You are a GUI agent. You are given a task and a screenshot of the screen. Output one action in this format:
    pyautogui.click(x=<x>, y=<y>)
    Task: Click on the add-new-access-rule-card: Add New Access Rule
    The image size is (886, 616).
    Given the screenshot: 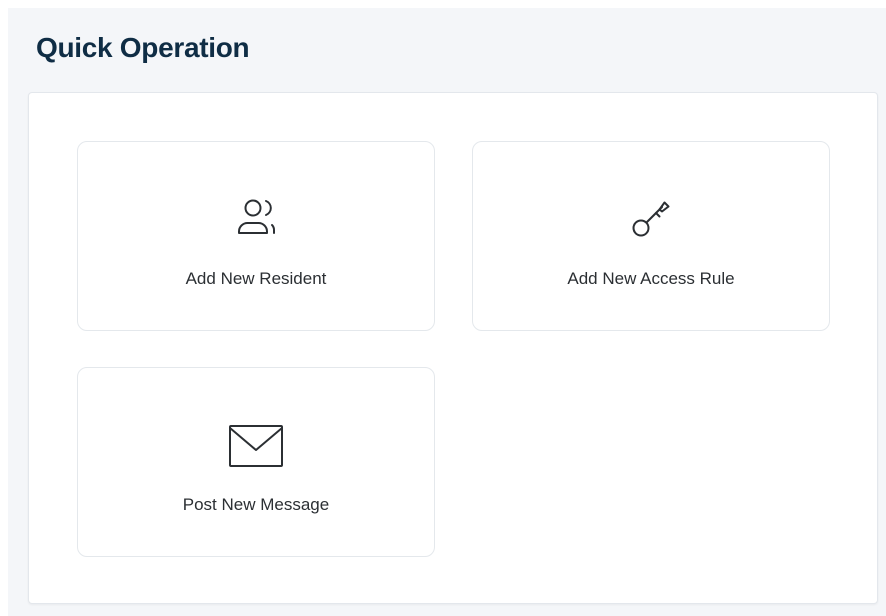 What is the action you would take?
    pyautogui.click(x=651, y=236)
    